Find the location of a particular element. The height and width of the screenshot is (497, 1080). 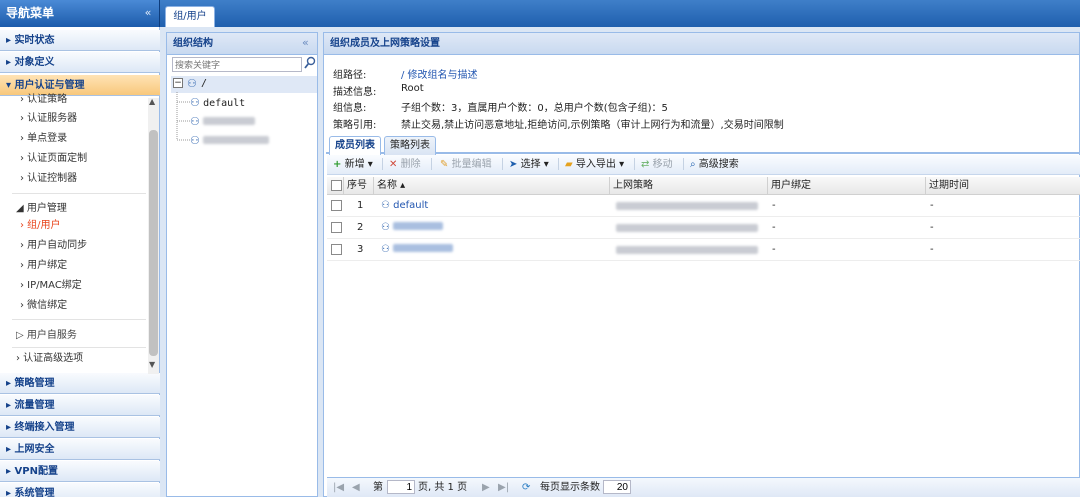

tab-policies: 策略列表 is located at coordinates (410, 145).